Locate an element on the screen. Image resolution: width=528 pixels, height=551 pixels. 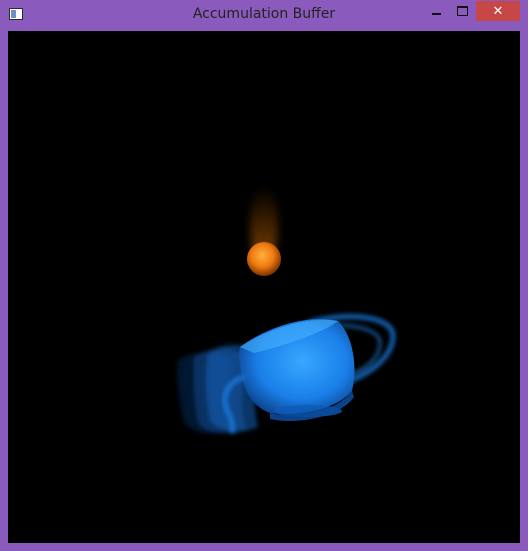
orange-sphere is located at coordinates (264, 259).